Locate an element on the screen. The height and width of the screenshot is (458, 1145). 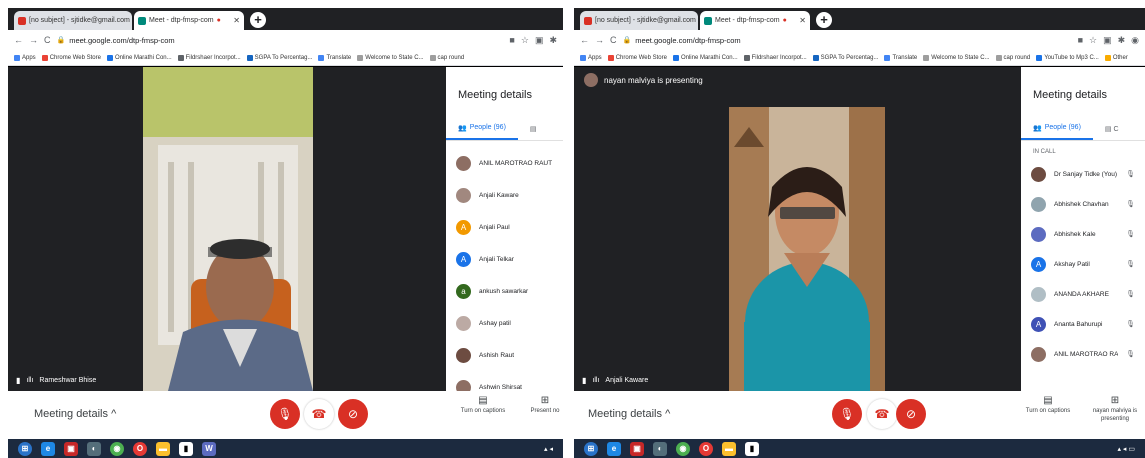
participant-row: Anjali Kaware is located at coordinates (504, 195).